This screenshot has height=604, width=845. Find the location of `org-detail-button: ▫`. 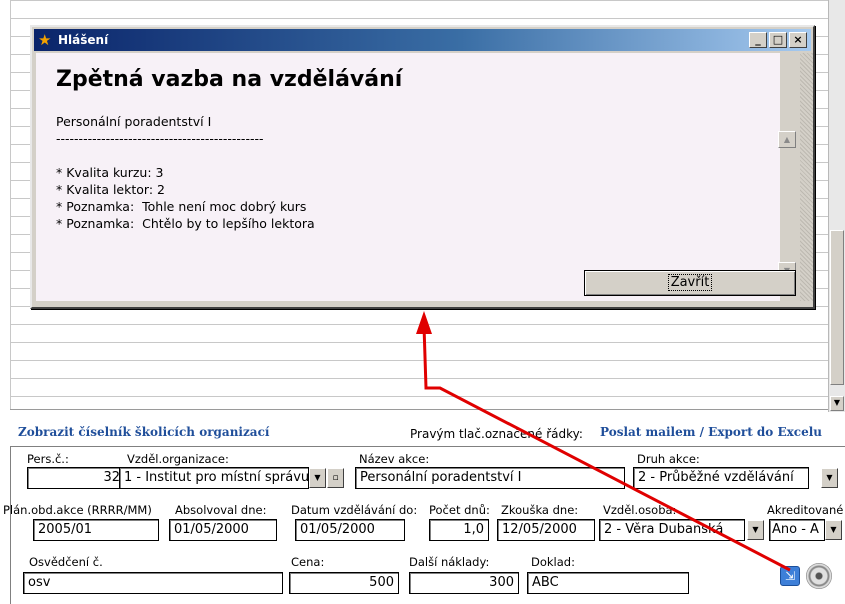

org-detail-button: ▫ is located at coordinates (335, 478).